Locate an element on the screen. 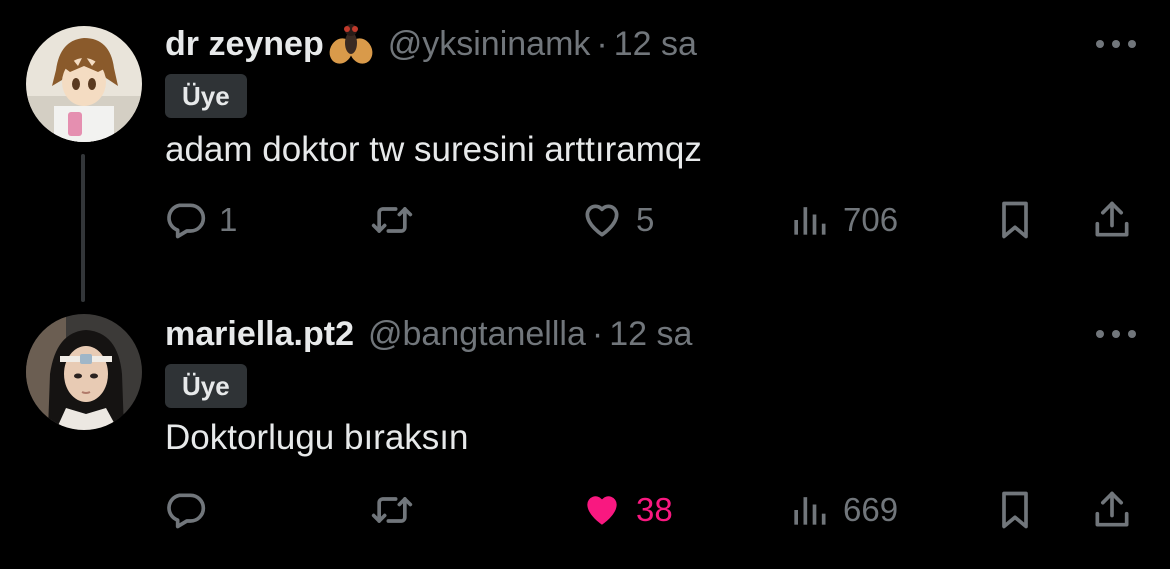 This screenshot has width=1170, height=569. views-button: 706 is located at coordinates (842, 220).